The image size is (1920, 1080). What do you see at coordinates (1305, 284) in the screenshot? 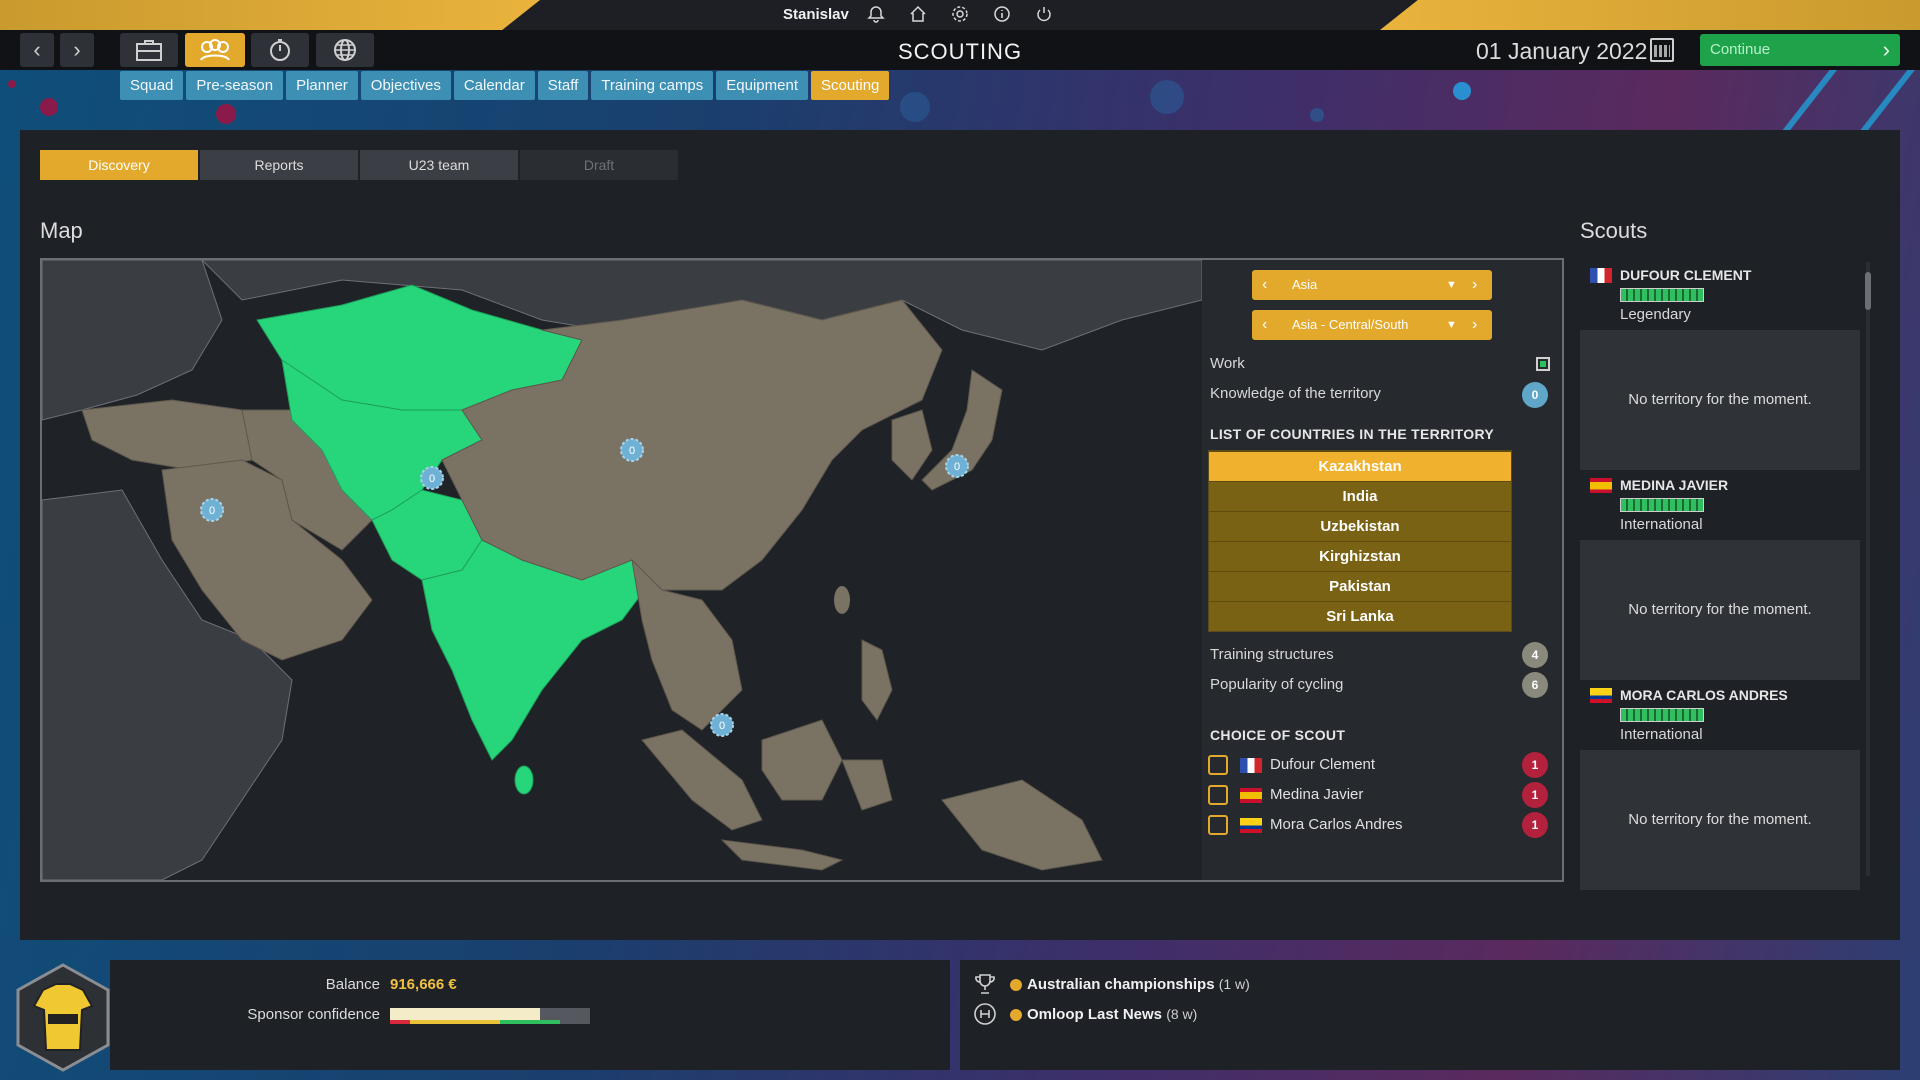
I see `continent-value: Asia` at bounding box center [1305, 284].